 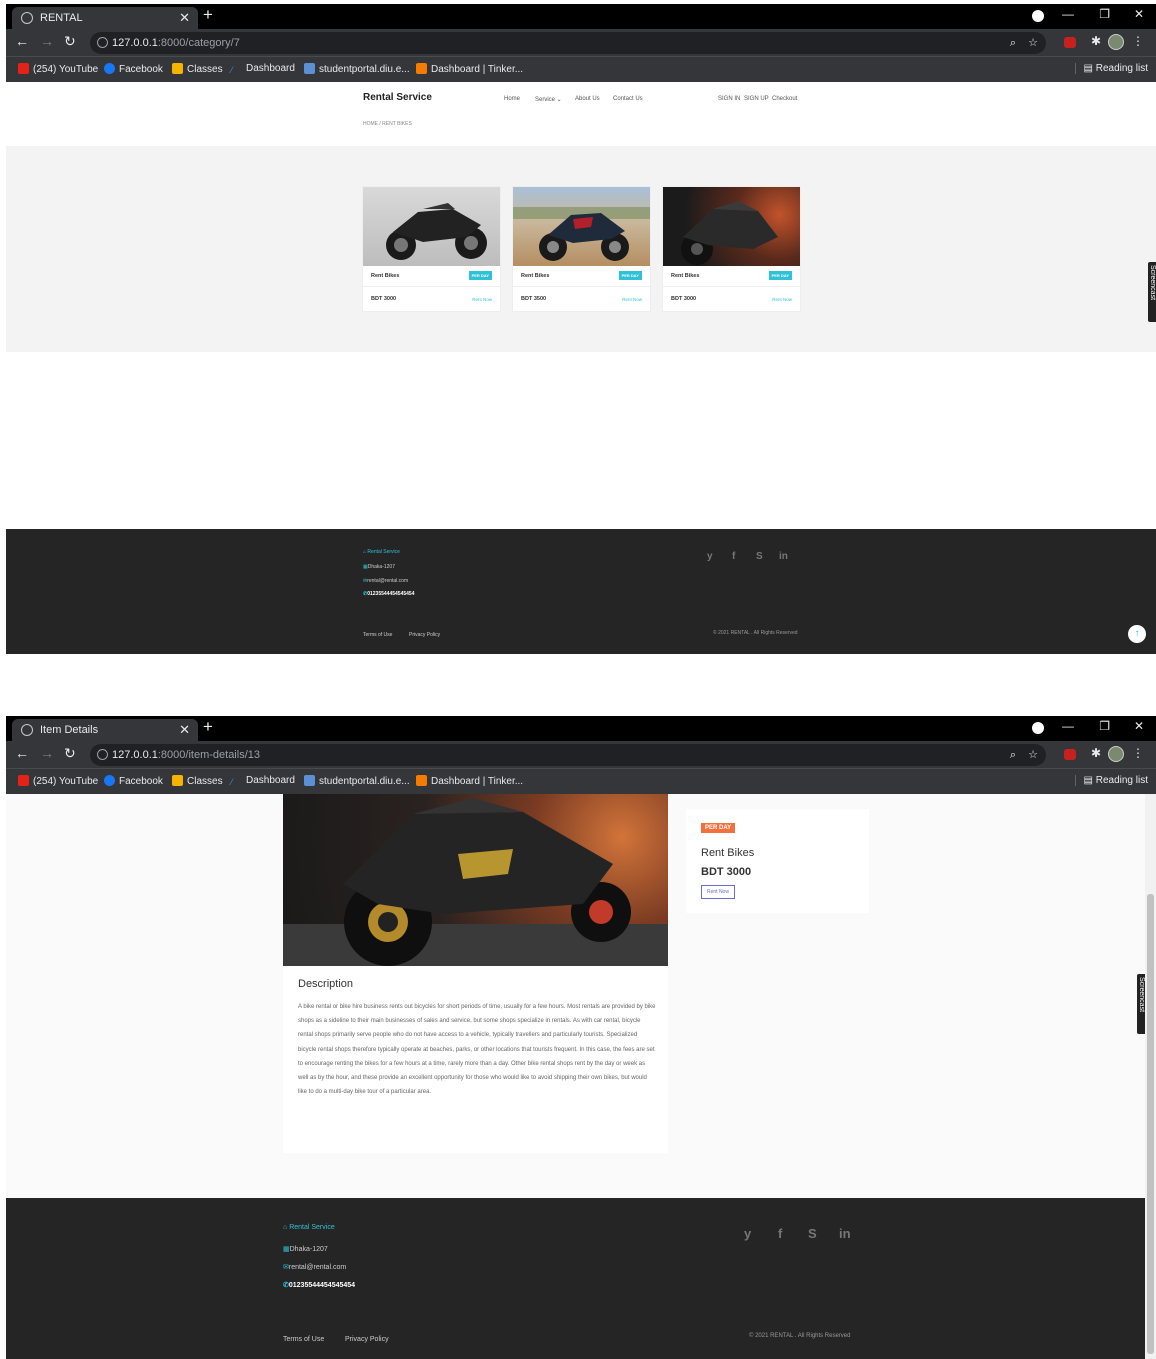 What do you see at coordinates (784, 99) in the screenshot?
I see `nav-checkout: Checkout` at bounding box center [784, 99].